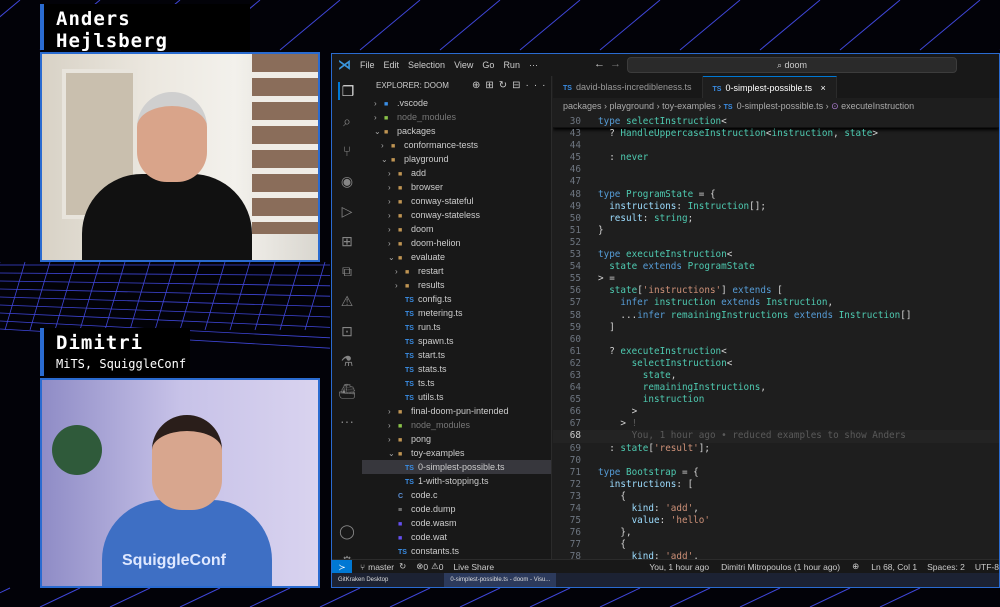  Describe the element at coordinates (347, 241) in the screenshot. I see `extensions-icon: ⊞` at that location.